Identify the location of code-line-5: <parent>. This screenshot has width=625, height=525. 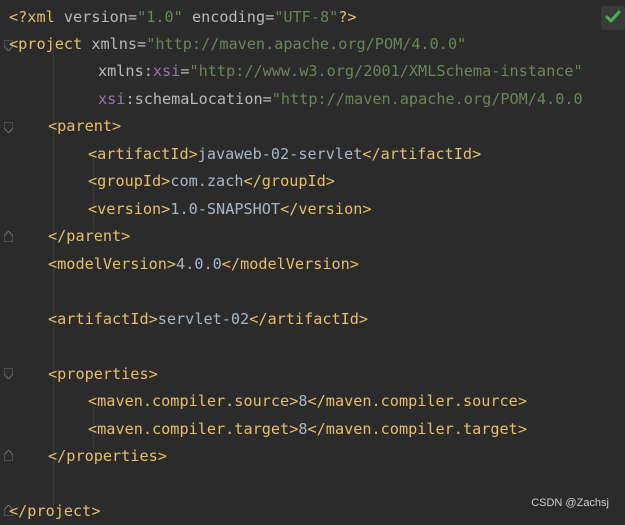
(84, 126).